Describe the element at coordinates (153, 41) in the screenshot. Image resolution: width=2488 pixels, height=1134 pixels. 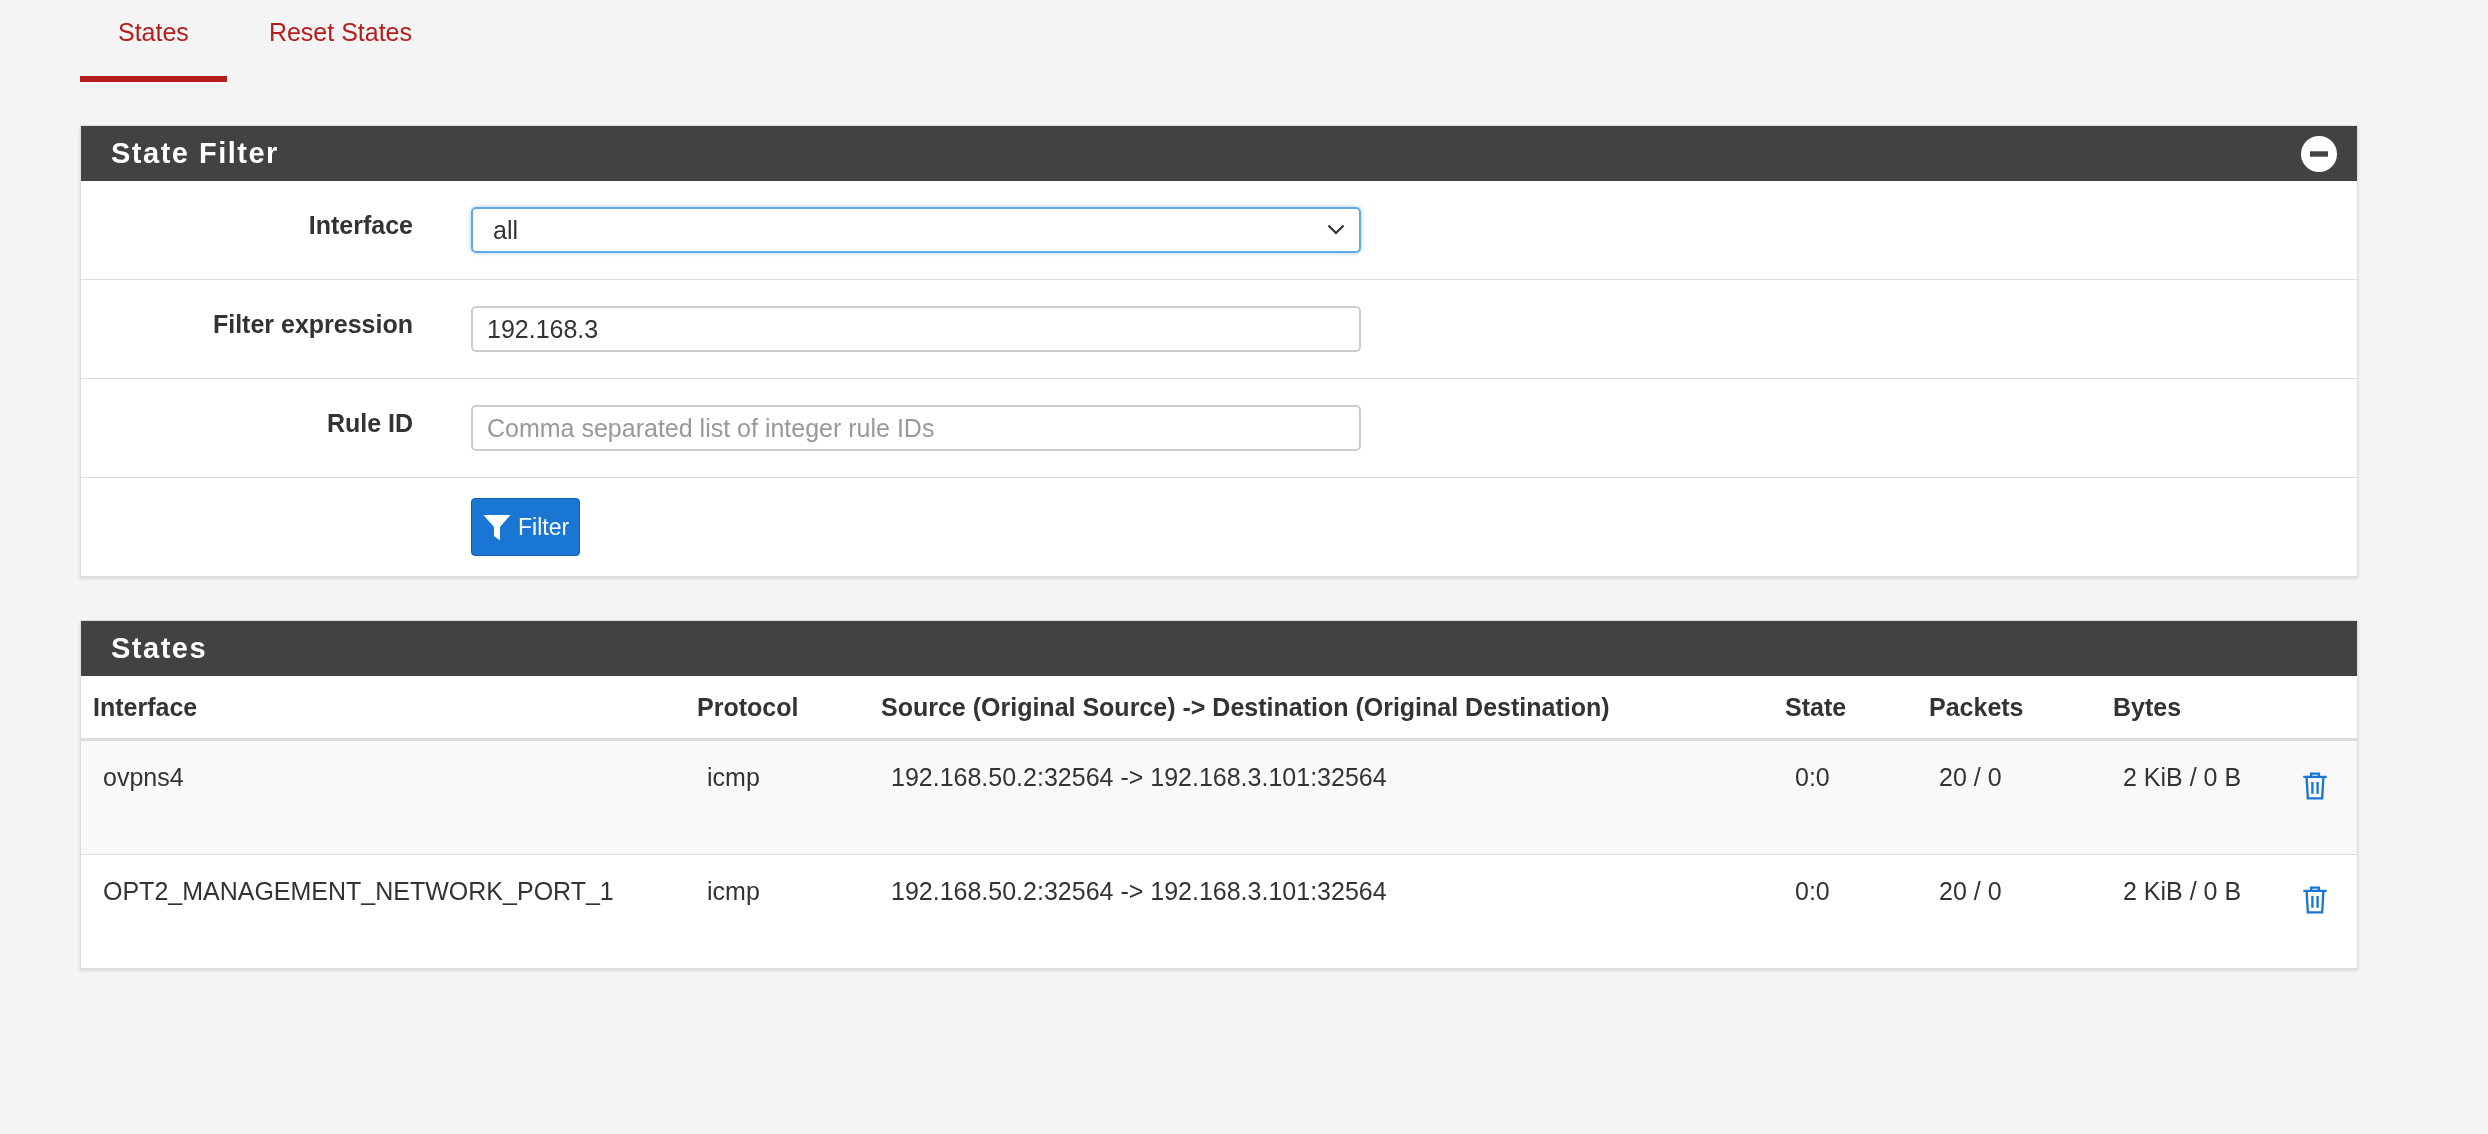
I see `tab: States` at that location.